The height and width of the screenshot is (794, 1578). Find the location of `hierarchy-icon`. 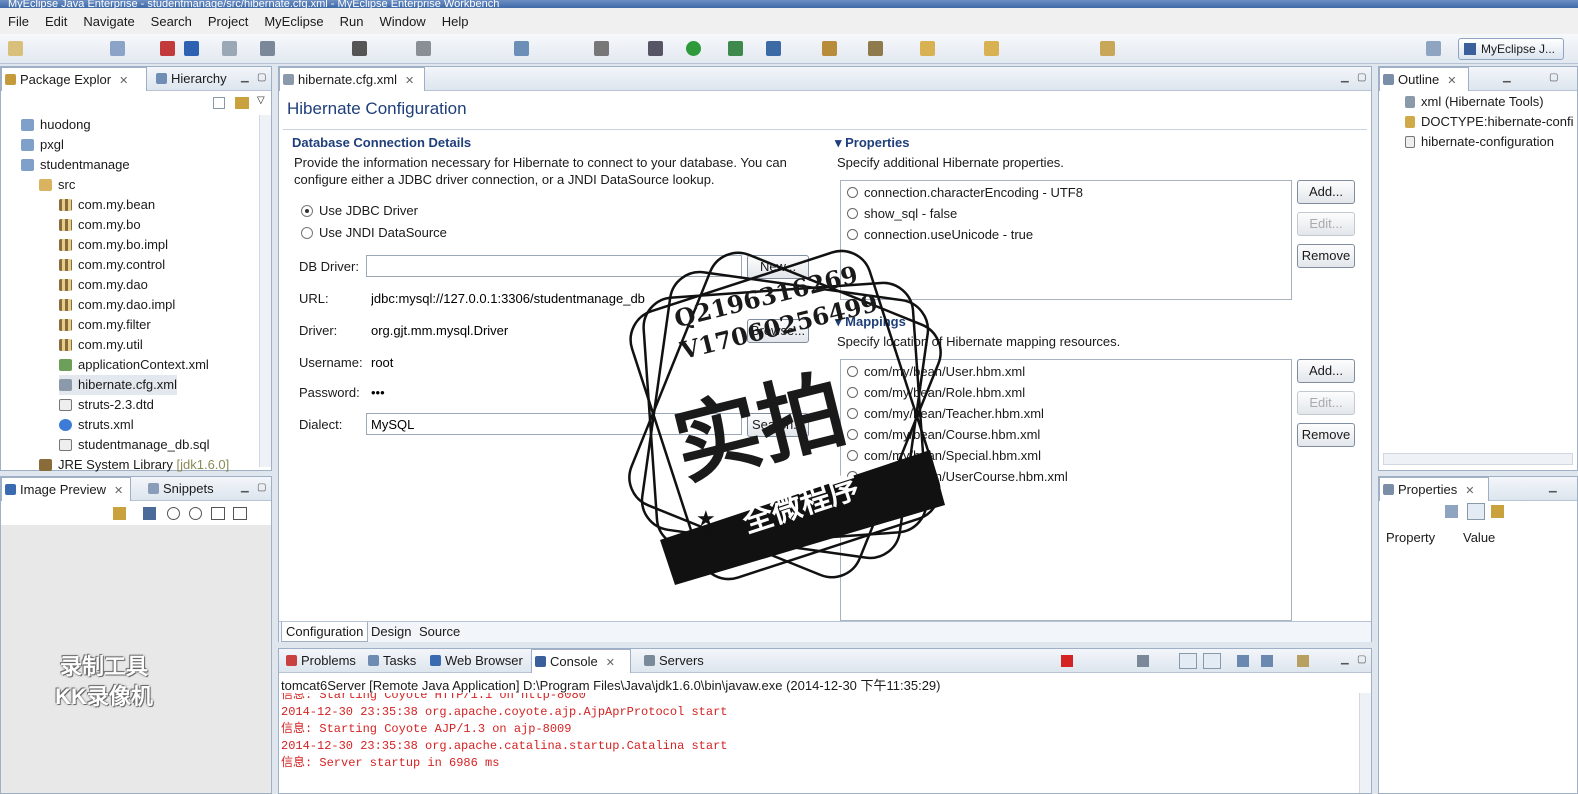

hierarchy-icon is located at coordinates (359, 48).